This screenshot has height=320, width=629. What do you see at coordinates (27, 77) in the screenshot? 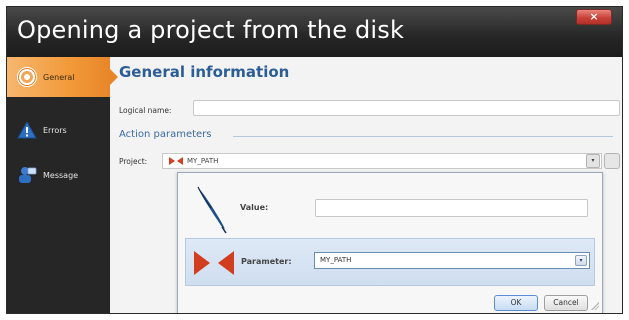
I see `target-icon` at bounding box center [27, 77].